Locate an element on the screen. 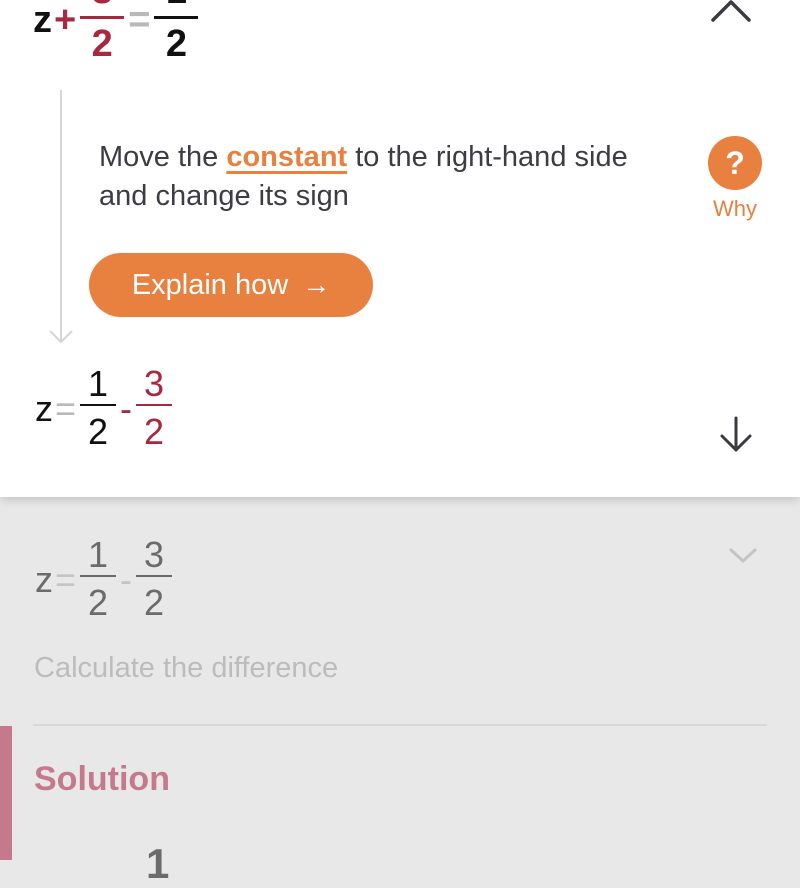  why-button: ? Why is located at coordinates (735, 181).